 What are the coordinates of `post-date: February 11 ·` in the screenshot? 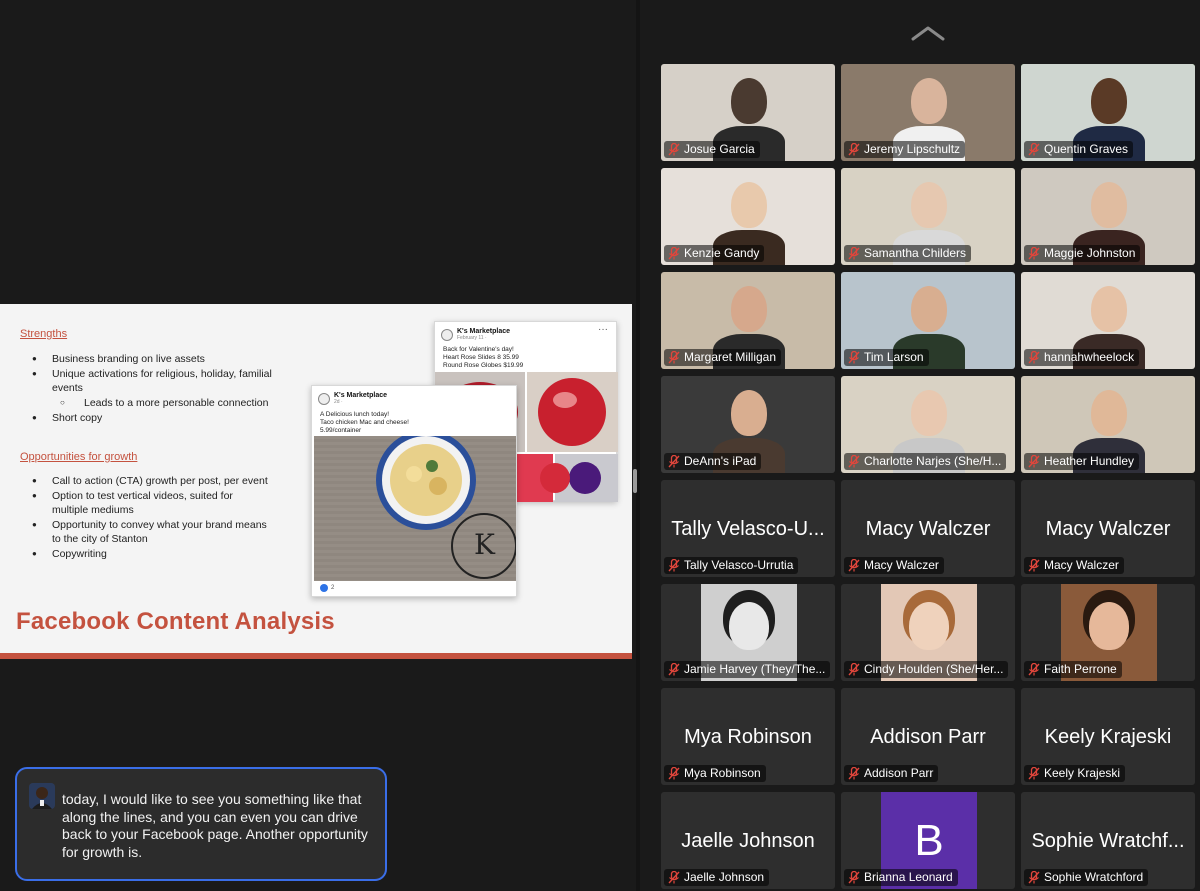 It's located at (472, 338).